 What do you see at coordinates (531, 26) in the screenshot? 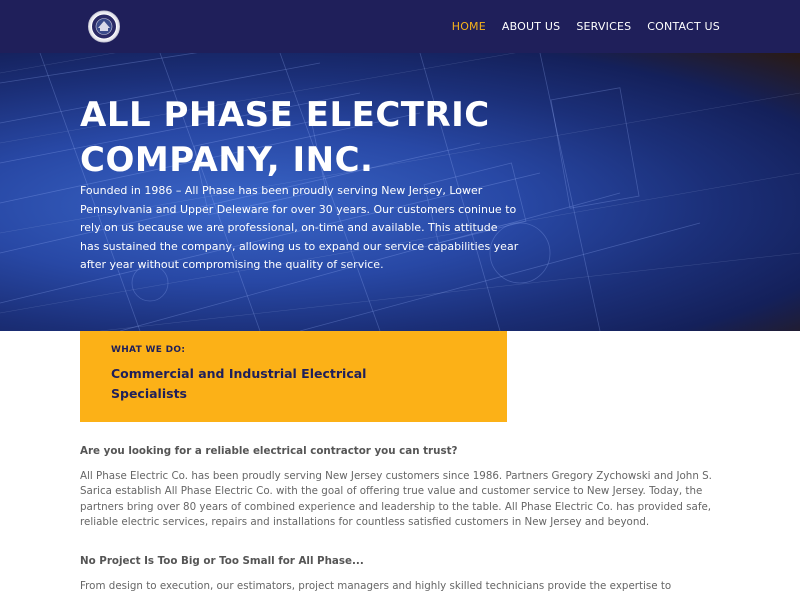
I see `nav-about-us: ABOUT US` at bounding box center [531, 26].